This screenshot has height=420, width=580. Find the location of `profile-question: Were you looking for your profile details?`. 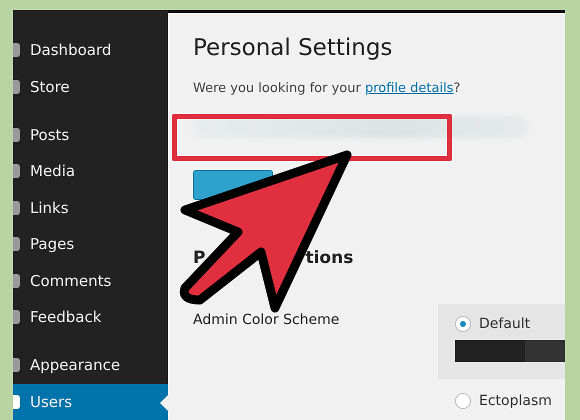

profile-question: Were you looking for your profile details? is located at coordinates (327, 88).